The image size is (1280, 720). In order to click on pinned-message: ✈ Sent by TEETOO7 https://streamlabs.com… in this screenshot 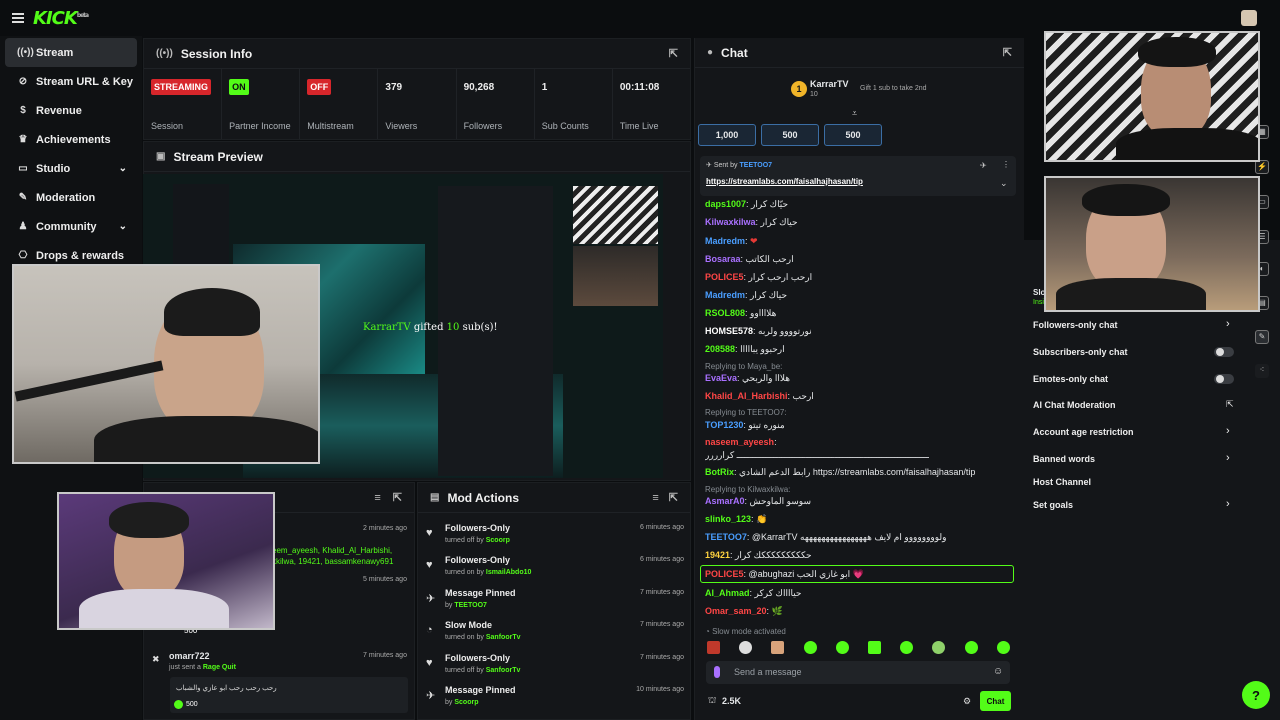, I will do `click(858, 176)`.